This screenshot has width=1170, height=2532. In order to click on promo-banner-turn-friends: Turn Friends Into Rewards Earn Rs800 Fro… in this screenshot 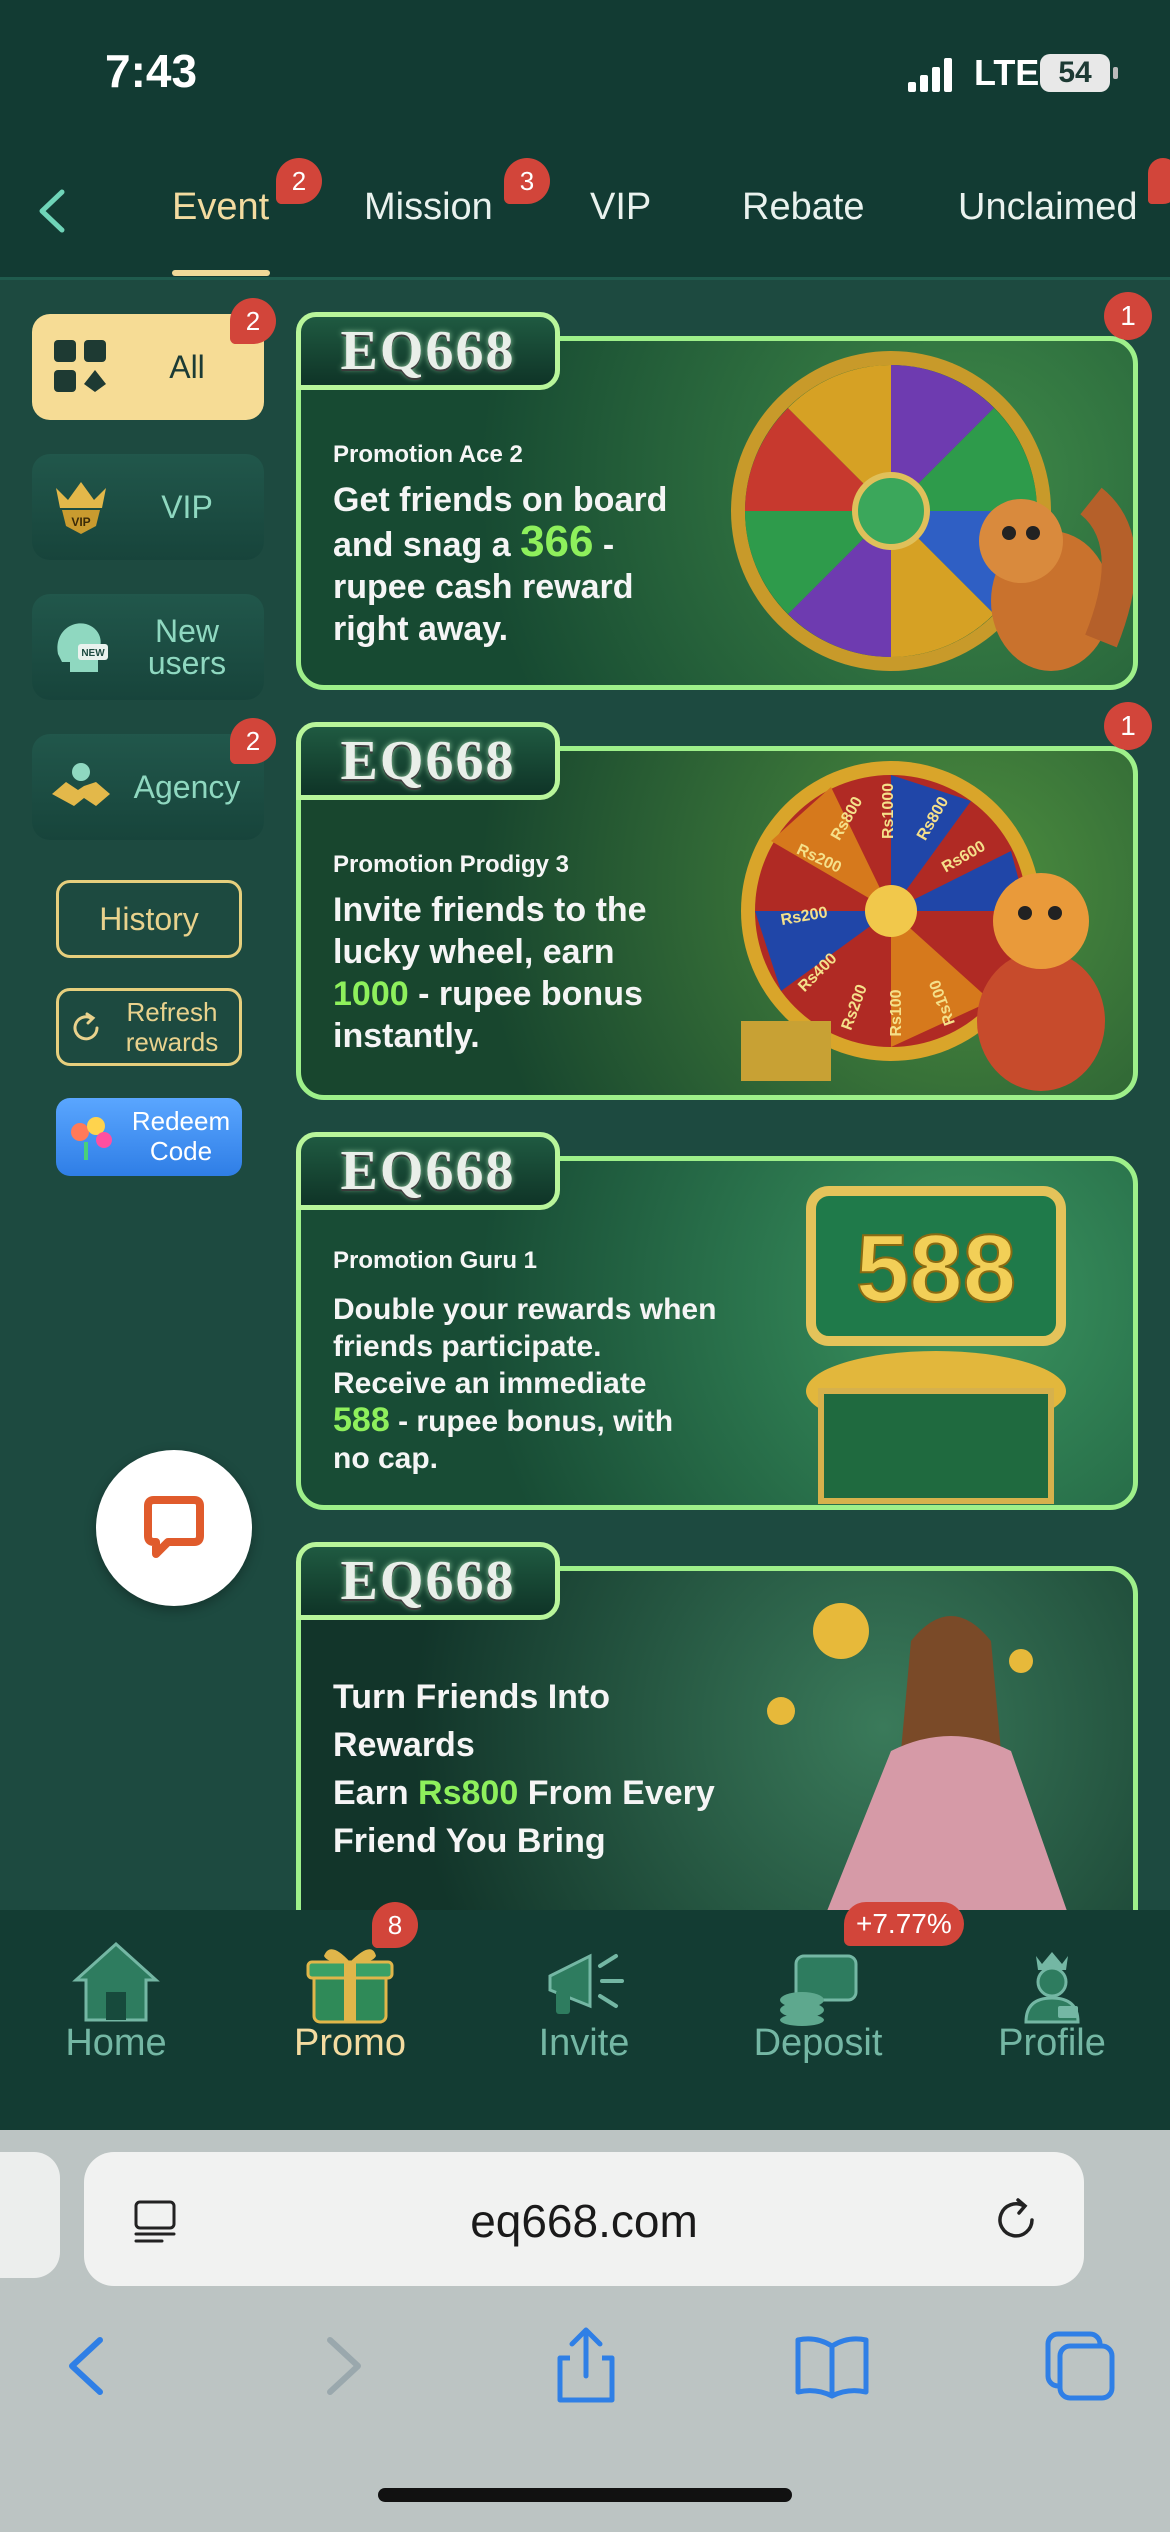, I will do `click(717, 1766)`.